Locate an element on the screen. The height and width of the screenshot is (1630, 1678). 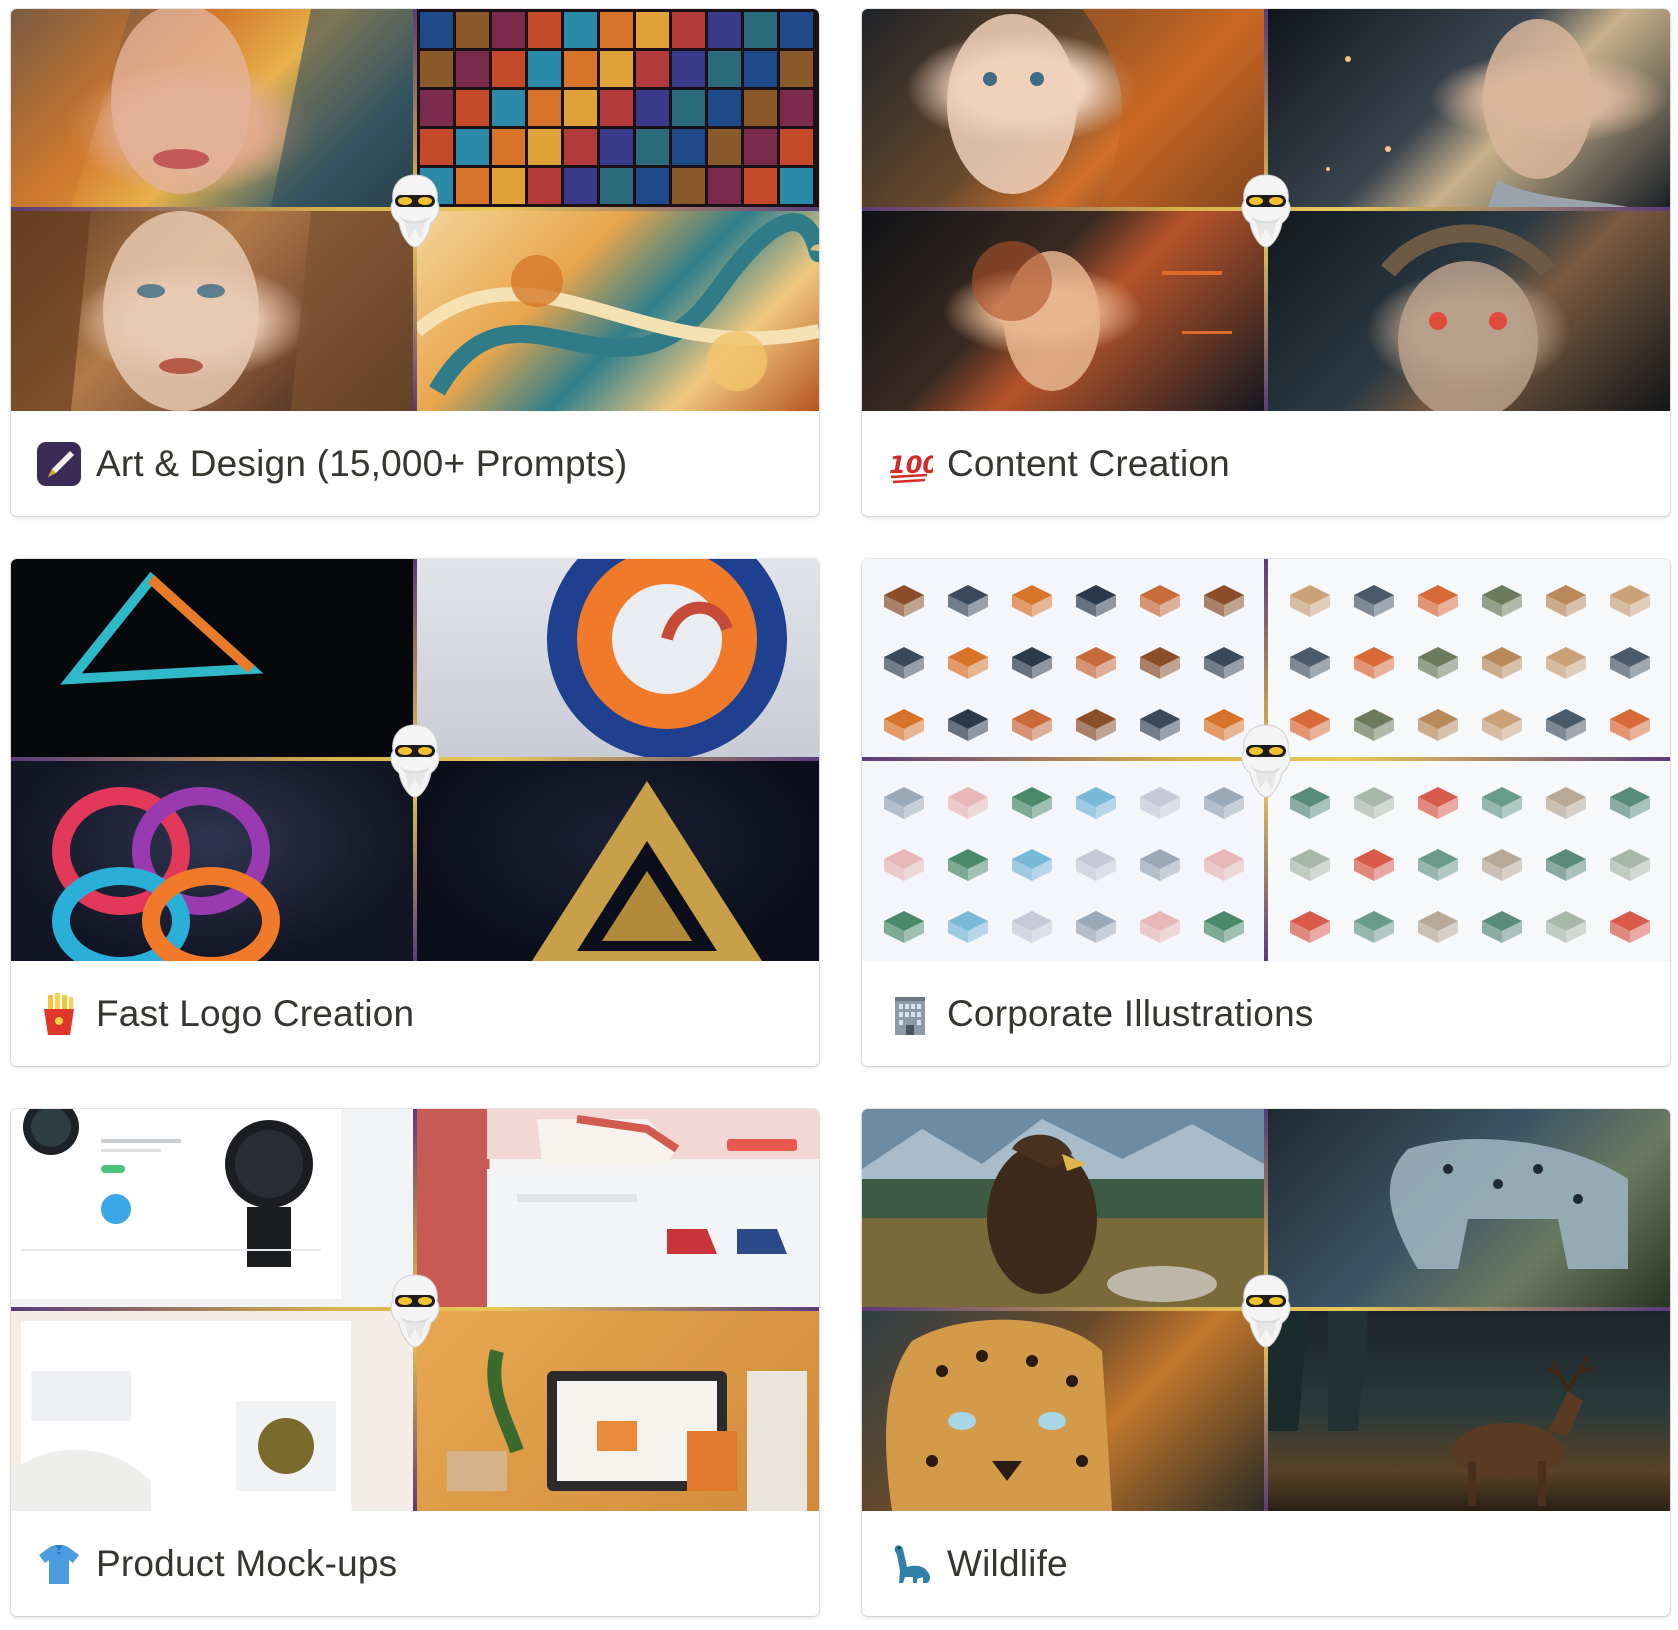
cover-tile-robot-woman is located at coordinates (1469, 108).